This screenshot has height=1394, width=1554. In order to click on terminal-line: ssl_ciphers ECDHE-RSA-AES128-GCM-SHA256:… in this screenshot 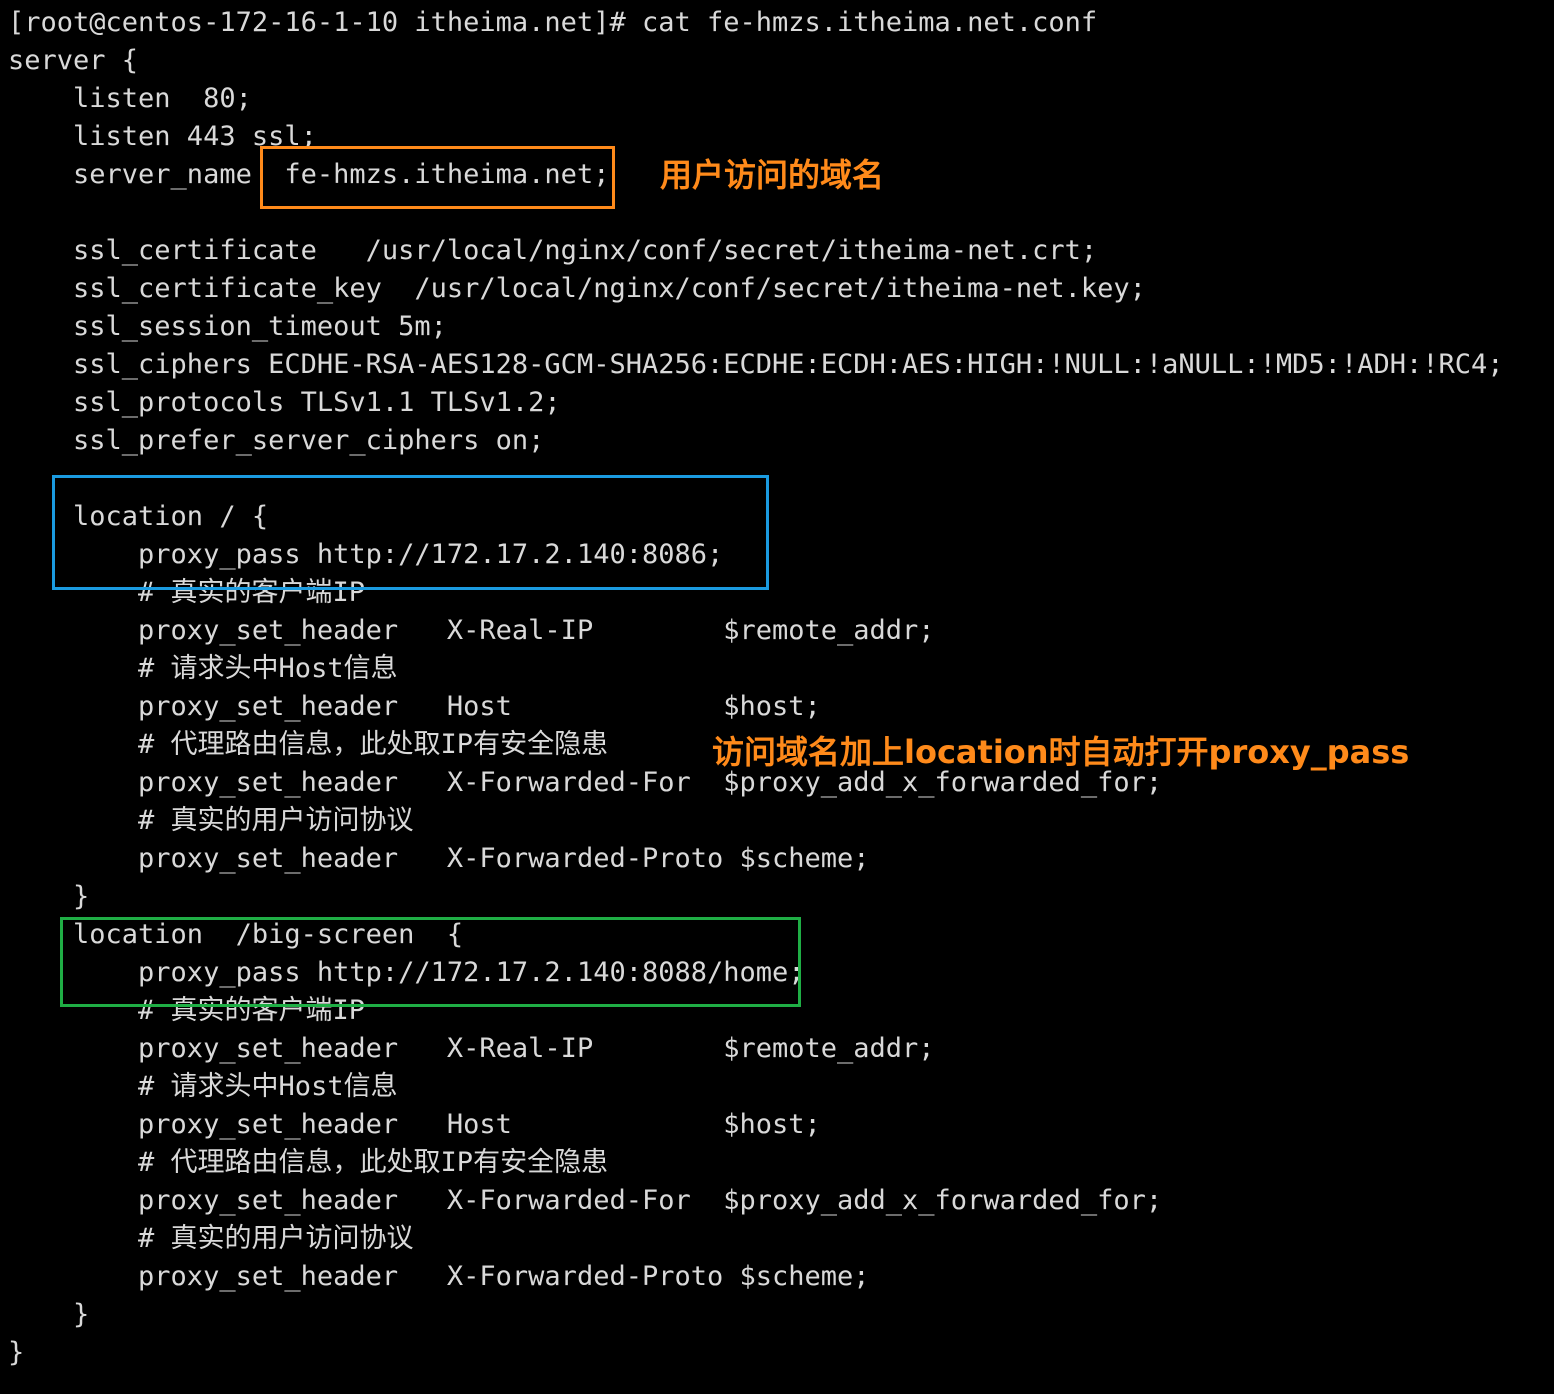, I will do `click(756, 364)`.